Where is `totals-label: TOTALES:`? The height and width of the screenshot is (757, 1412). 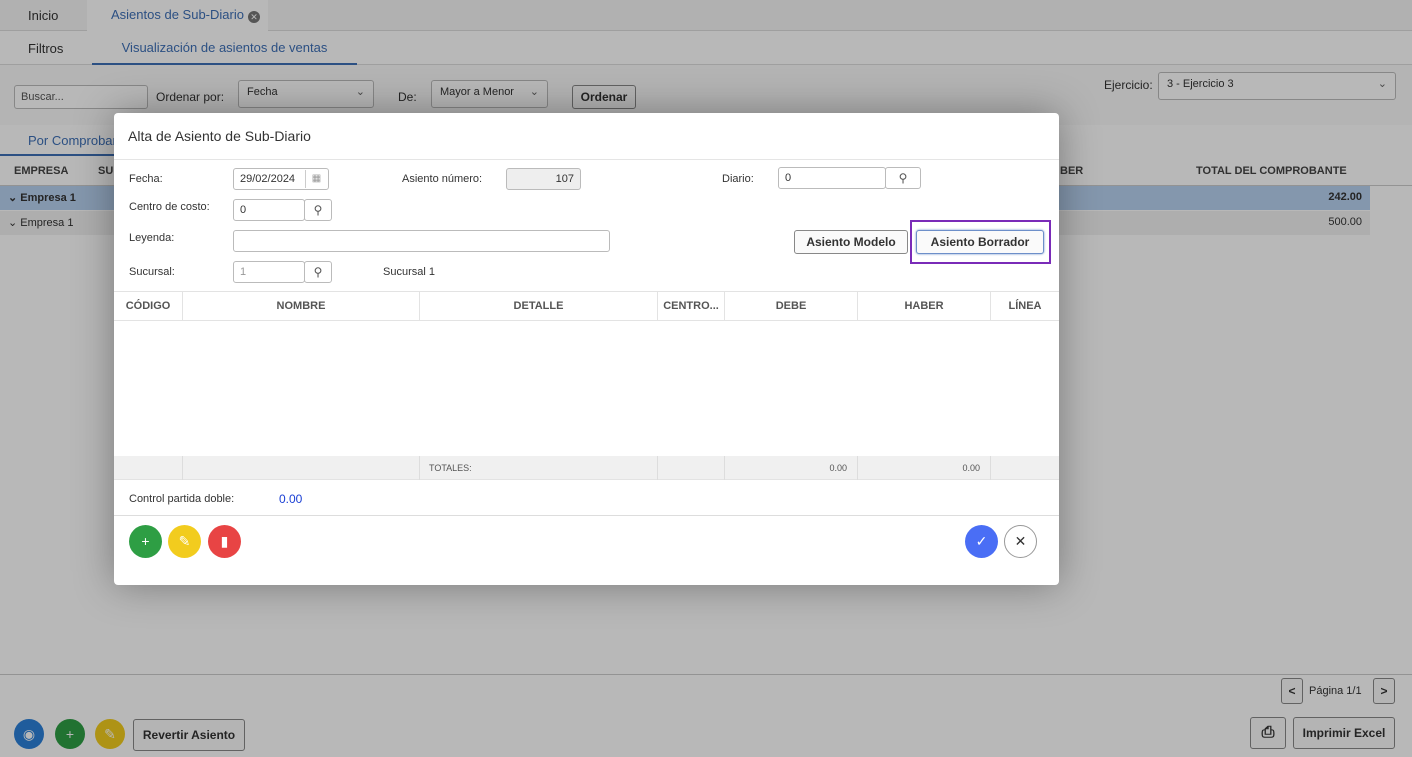 totals-label: TOTALES: is located at coordinates (539, 468).